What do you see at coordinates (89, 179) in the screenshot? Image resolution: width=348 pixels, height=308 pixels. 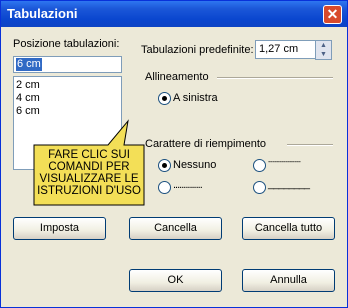 I see `callout-line: VISUALIZZARE LE` at bounding box center [89, 179].